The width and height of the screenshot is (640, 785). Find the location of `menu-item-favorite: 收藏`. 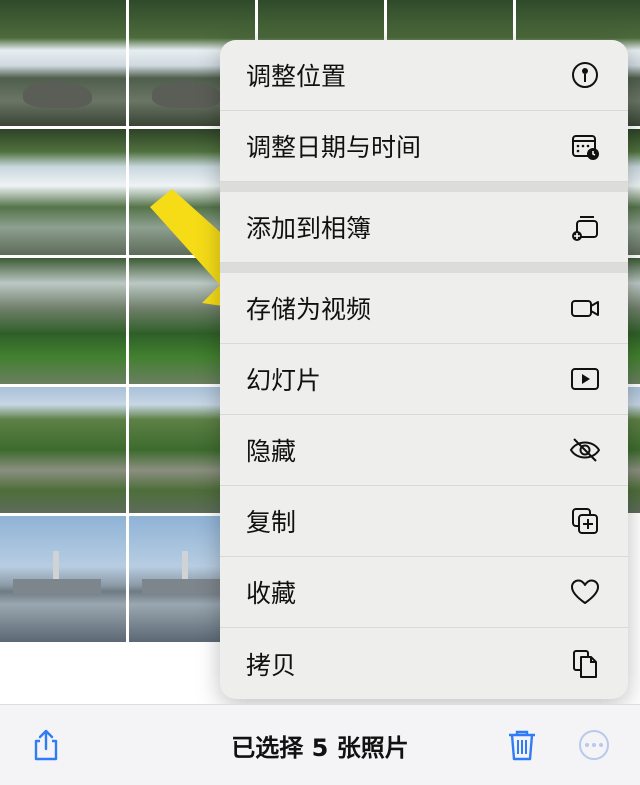

menu-item-favorite: 收藏 is located at coordinates (424, 592).